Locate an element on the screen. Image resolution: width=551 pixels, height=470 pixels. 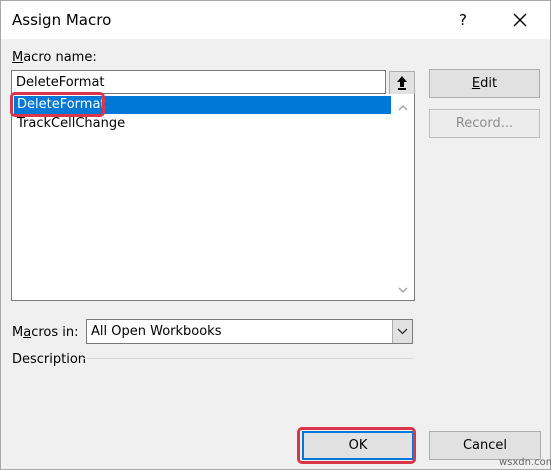
macros-in-select: All Open Workbooks is located at coordinates (249, 331).